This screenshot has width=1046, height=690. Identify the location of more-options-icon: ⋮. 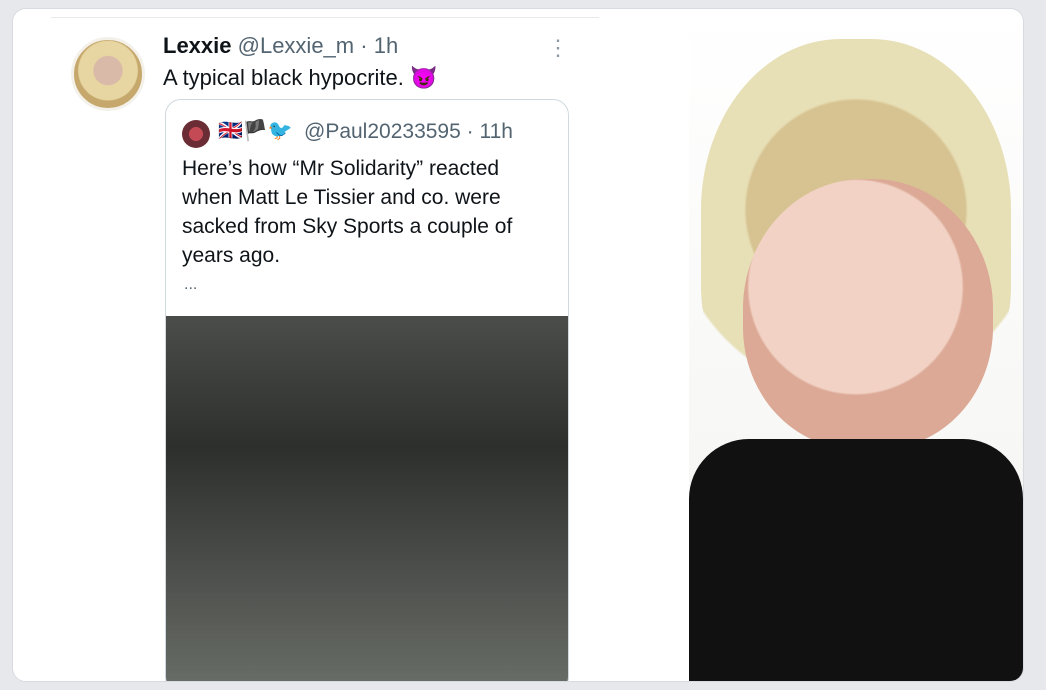
(558, 48).